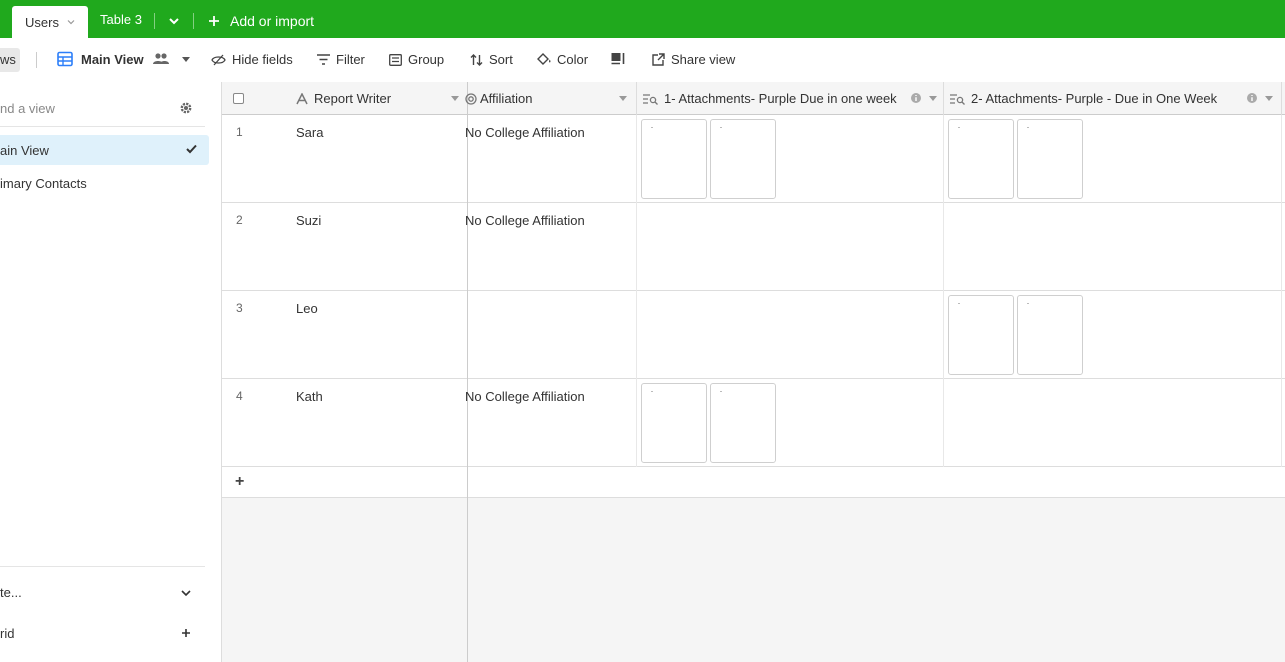  What do you see at coordinates (193, 21) in the screenshot?
I see `tab-separator` at bounding box center [193, 21].